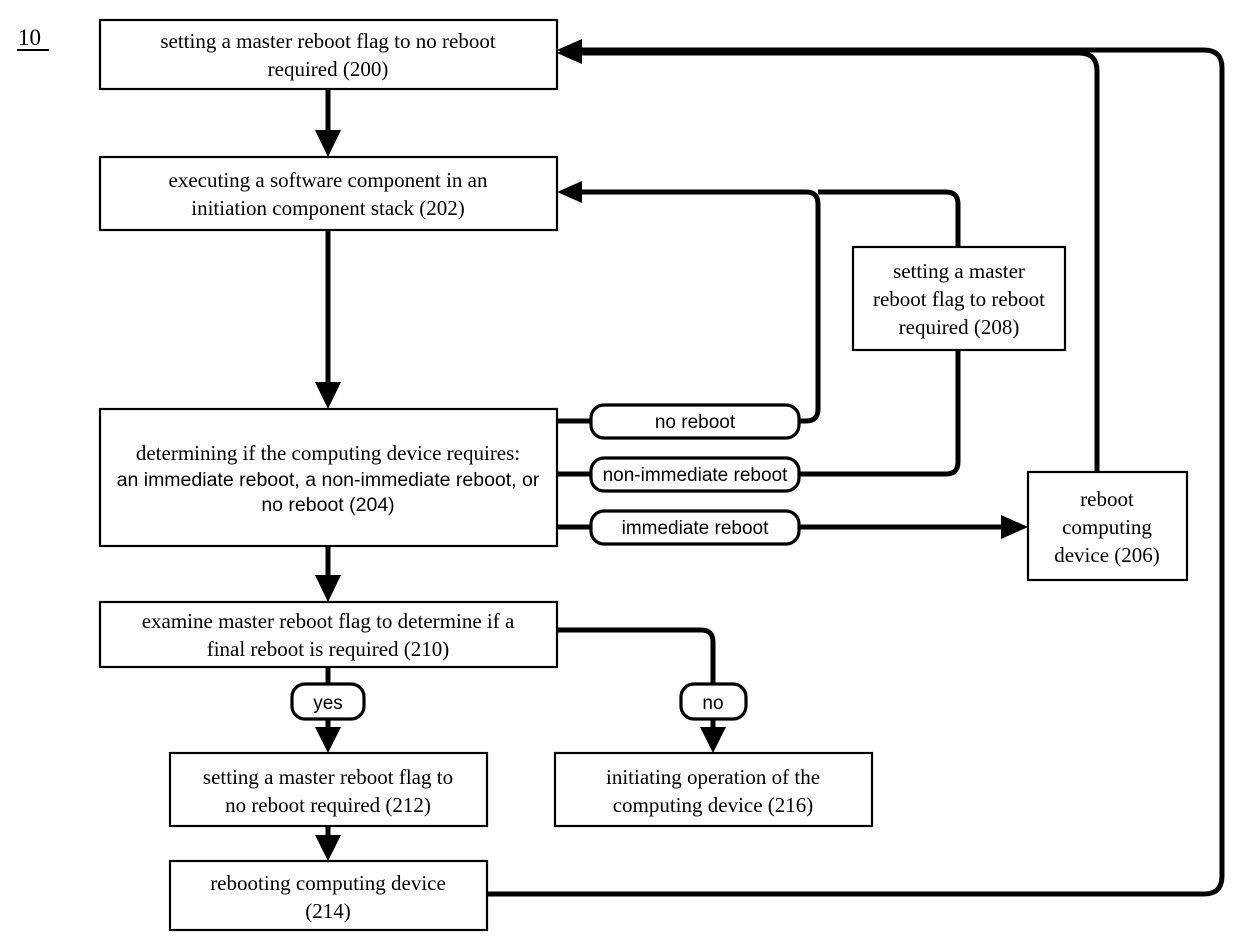  I want to click on node-216-line-1: initiating operation of the, so click(713, 777).